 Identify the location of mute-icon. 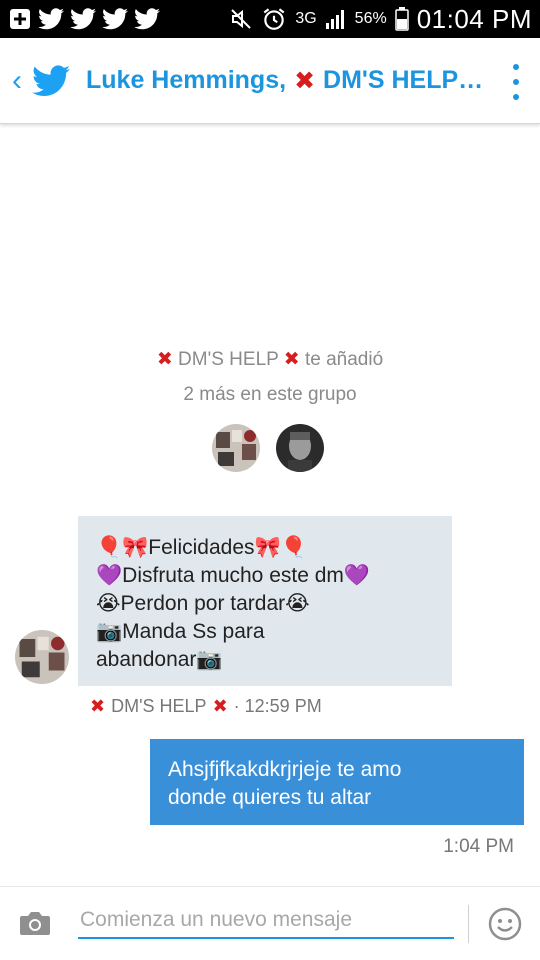
(241, 19).